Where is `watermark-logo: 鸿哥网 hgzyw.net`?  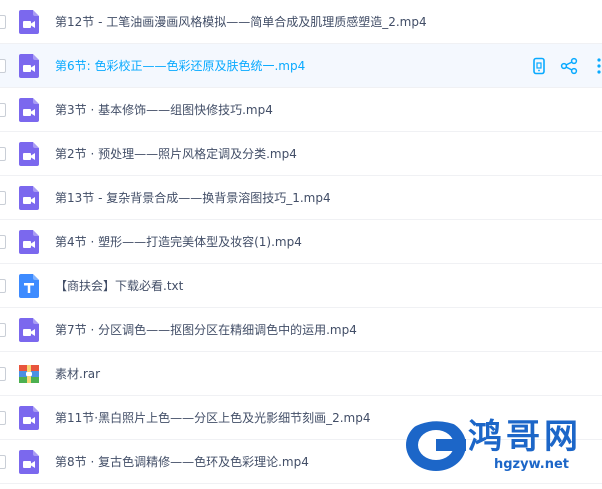
watermark-logo: 鸿哥网 hgzyw.net is located at coordinates (501, 445).